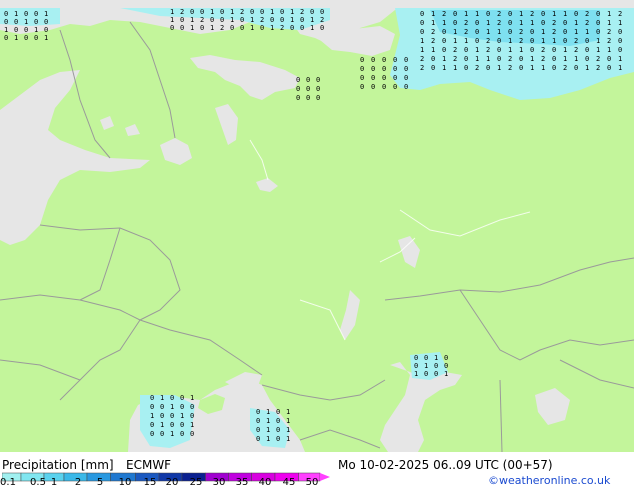 Image resolution: width=634 pixels, height=490 pixels. I want to click on legend-tick-label: 30, so click(219, 482).